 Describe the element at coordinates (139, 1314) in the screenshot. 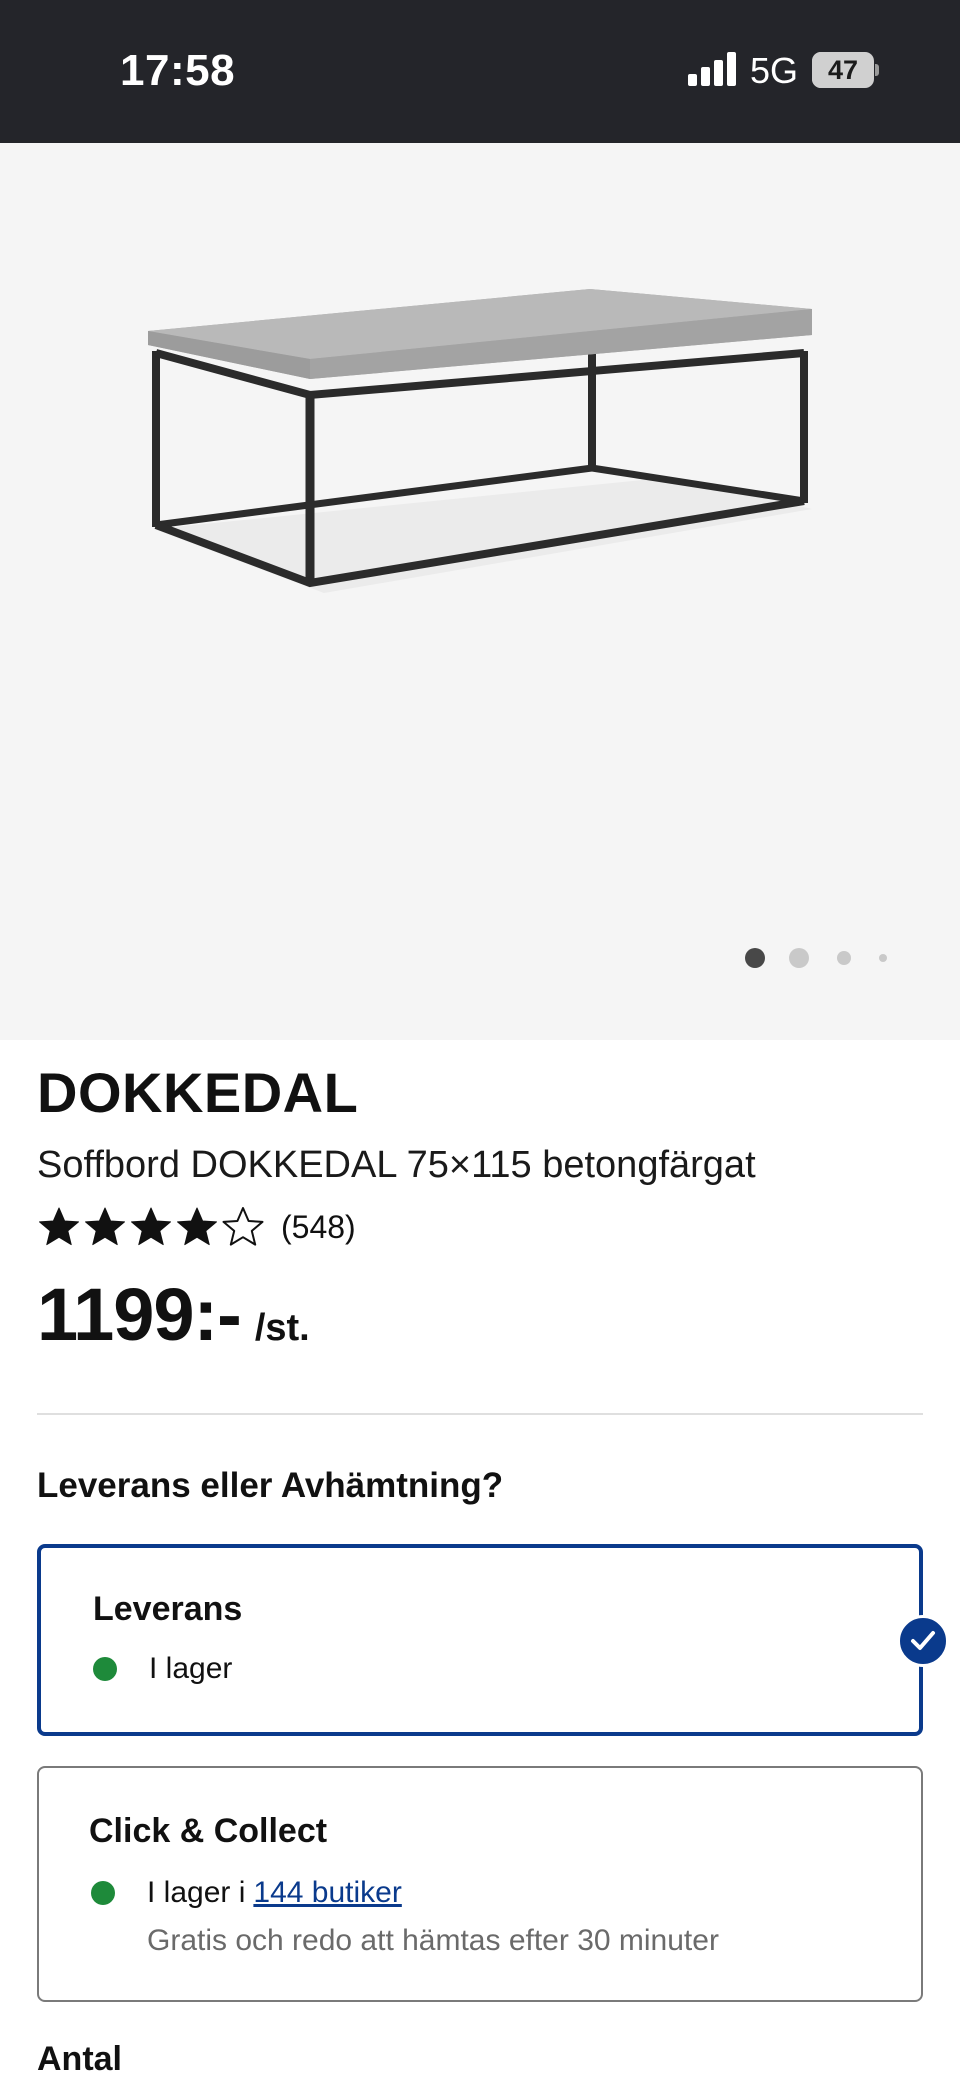

I see `price-amount: 1199:-` at that location.